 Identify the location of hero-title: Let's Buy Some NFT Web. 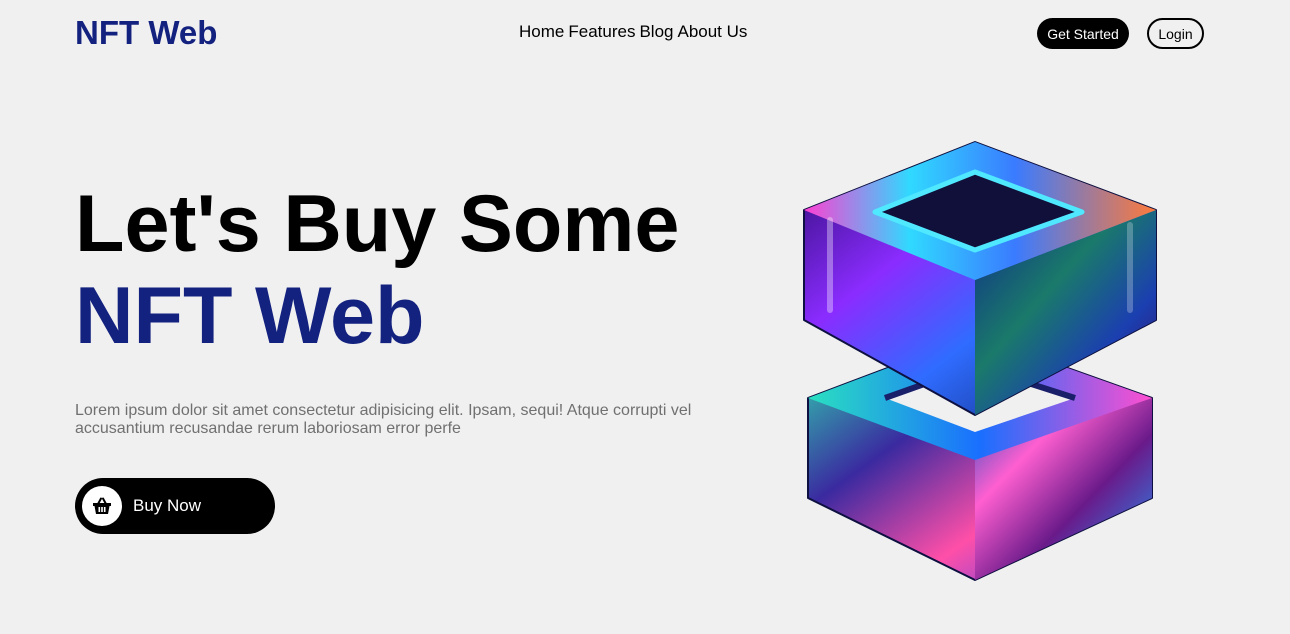
(377, 270).